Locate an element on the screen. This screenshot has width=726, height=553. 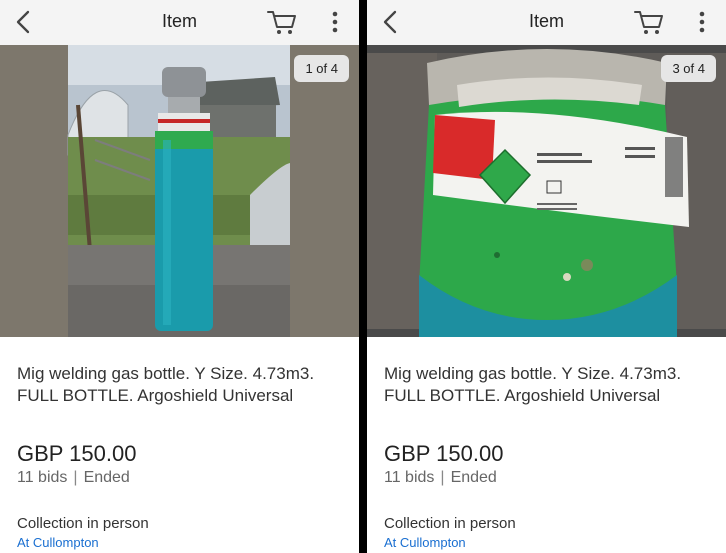
photo-counter: 1 of 4 is located at coordinates (321, 68).